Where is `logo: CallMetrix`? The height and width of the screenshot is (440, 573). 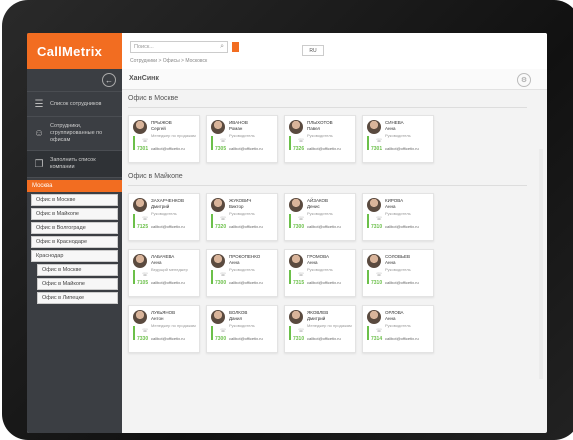 logo: CallMetrix is located at coordinates (74, 51).